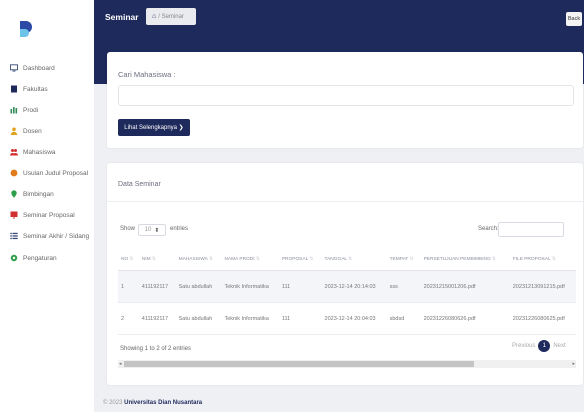 The height and width of the screenshot is (412, 584). What do you see at coordinates (163, 403) in the screenshot?
I see `footer-org: Universitas Dian Nusantara` at bounding box center [163, 403].